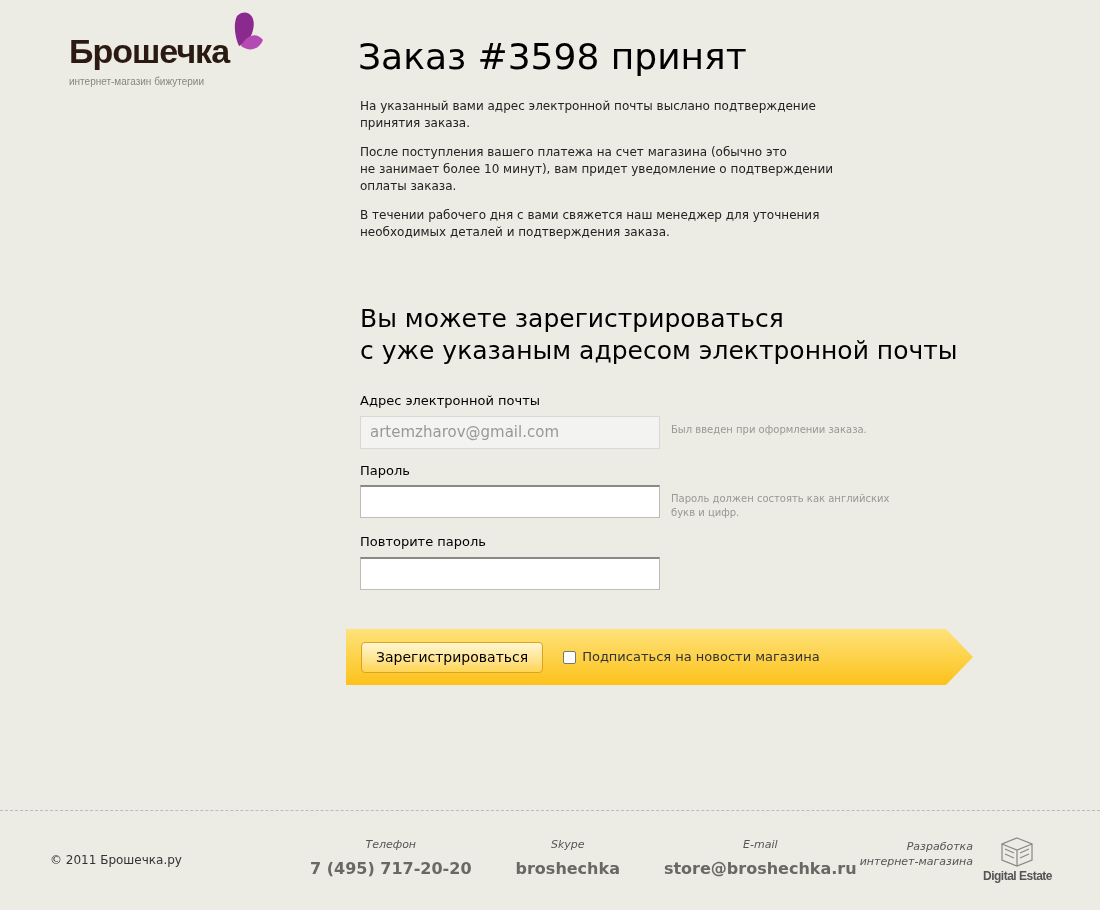 The height and width of the screenshot is (910, 1100). Describe the element at coordinates (149, 51) in the screenshot. I see `logo-wordmark: Брошечка` at that location.